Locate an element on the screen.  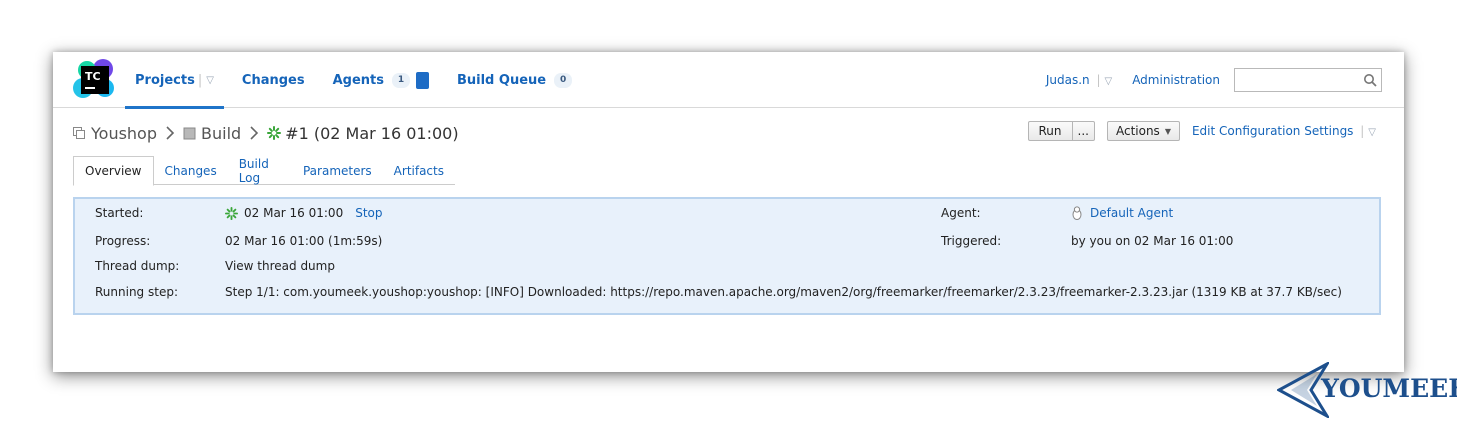
build-config-icon is located at coordinates (189, 133).